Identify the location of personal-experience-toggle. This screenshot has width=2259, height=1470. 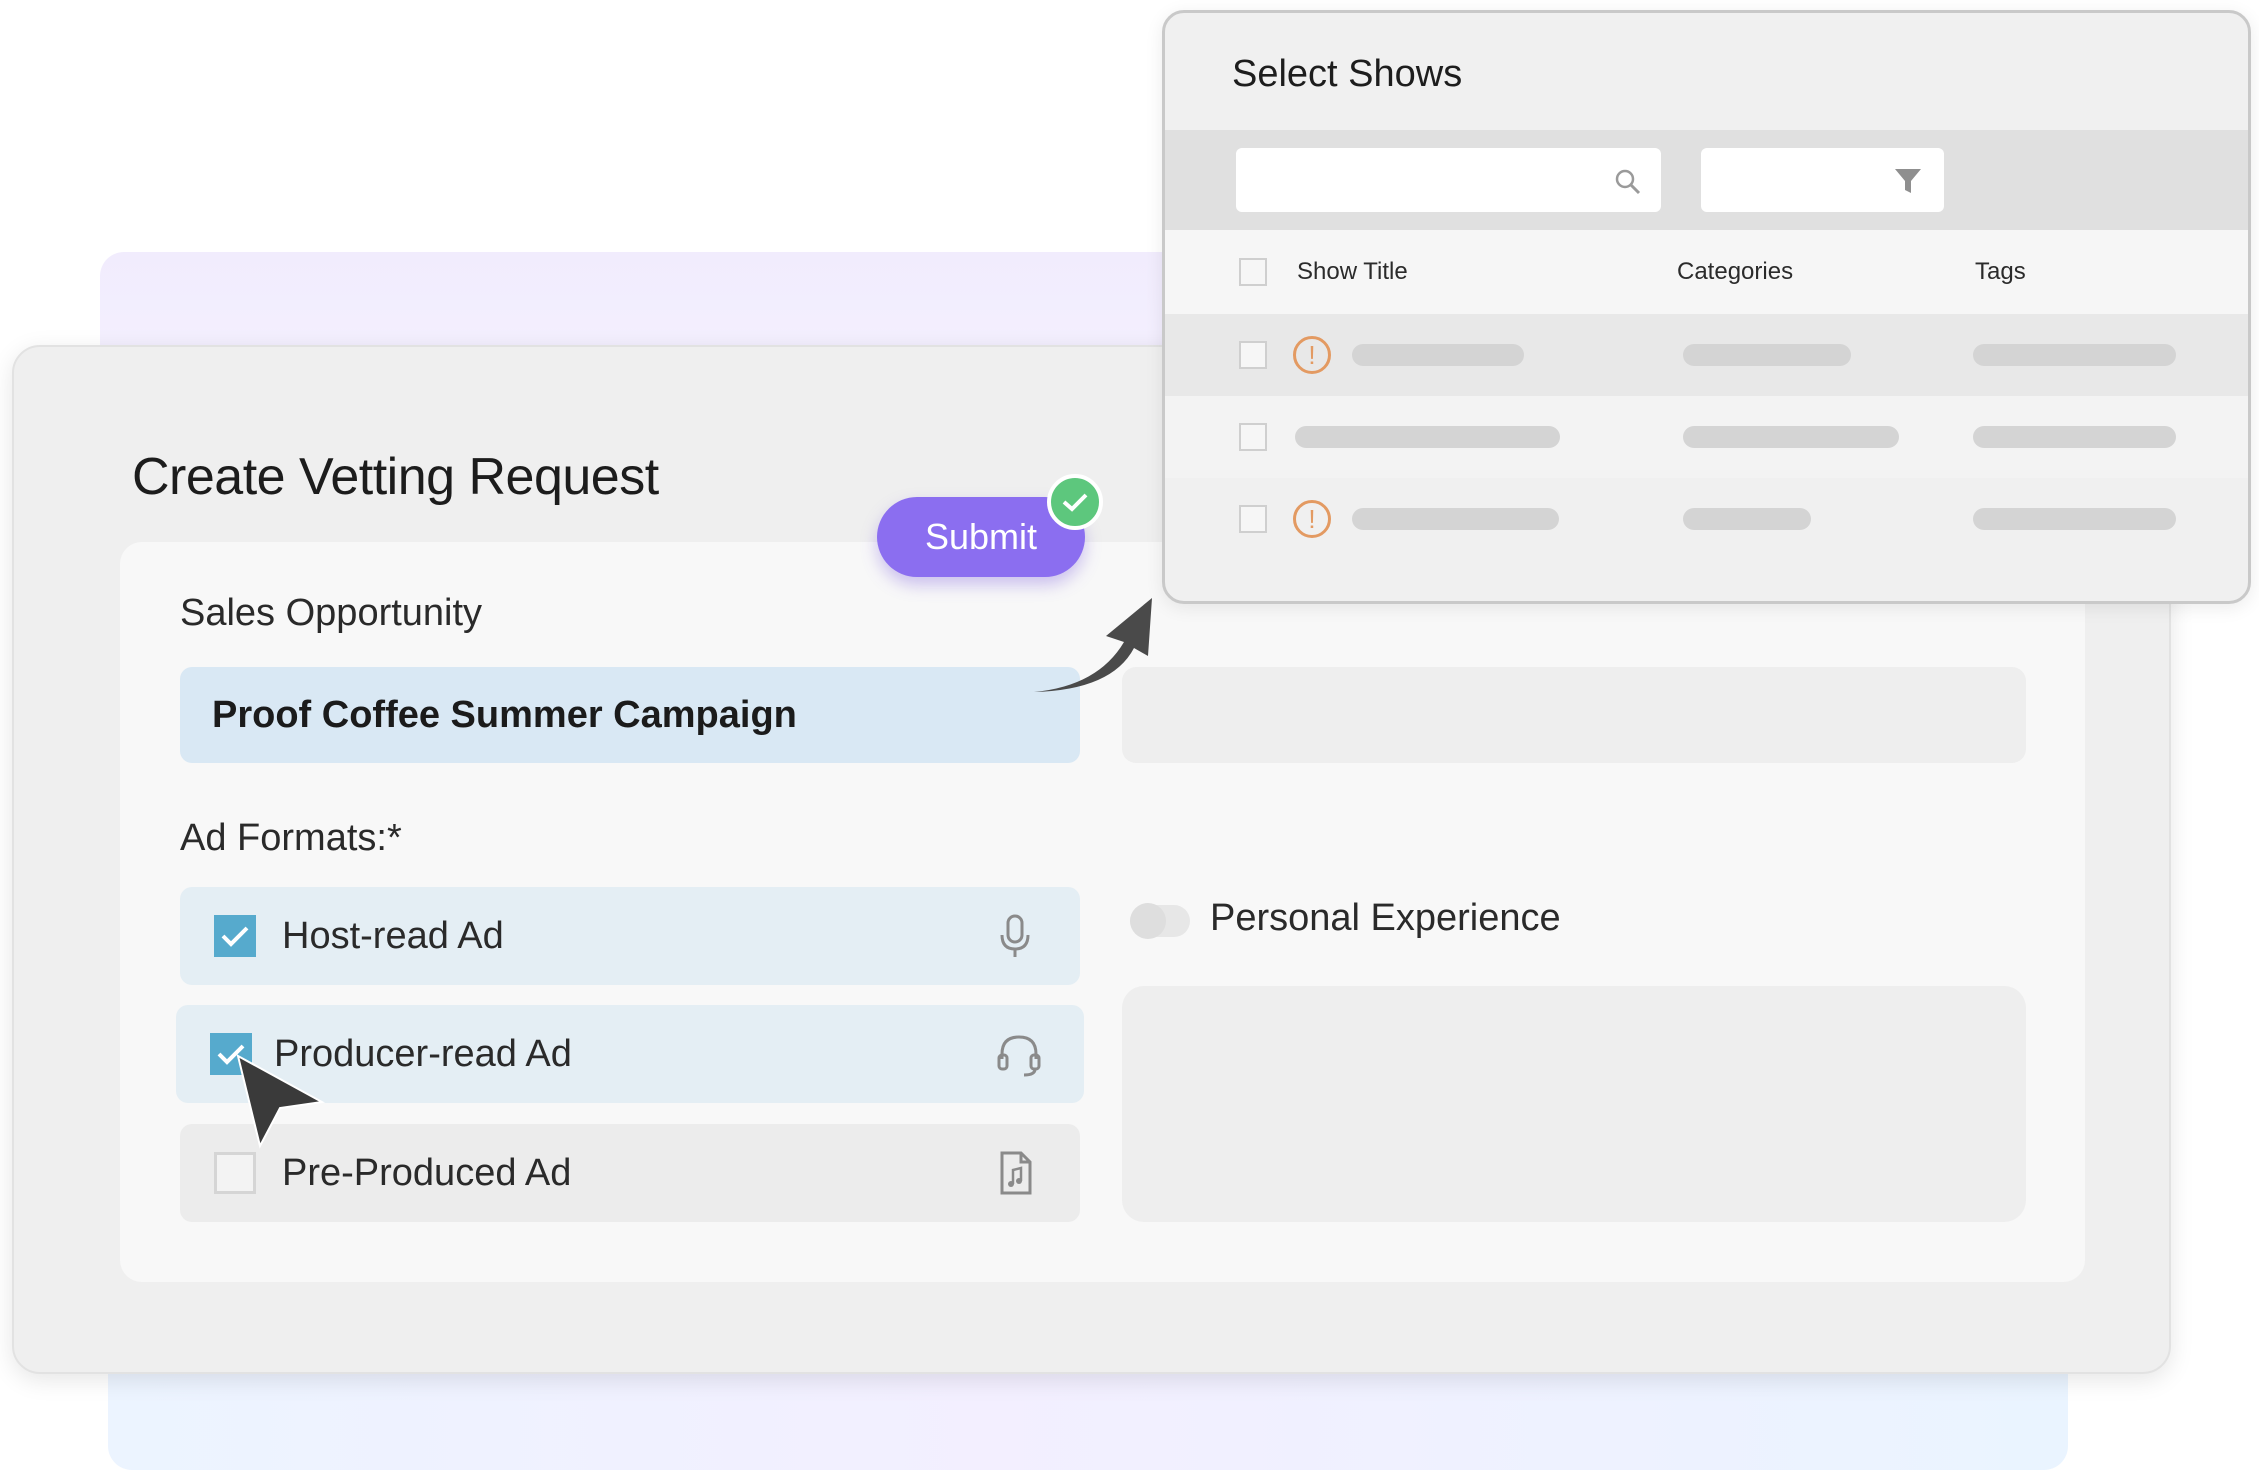
(1160, 921).